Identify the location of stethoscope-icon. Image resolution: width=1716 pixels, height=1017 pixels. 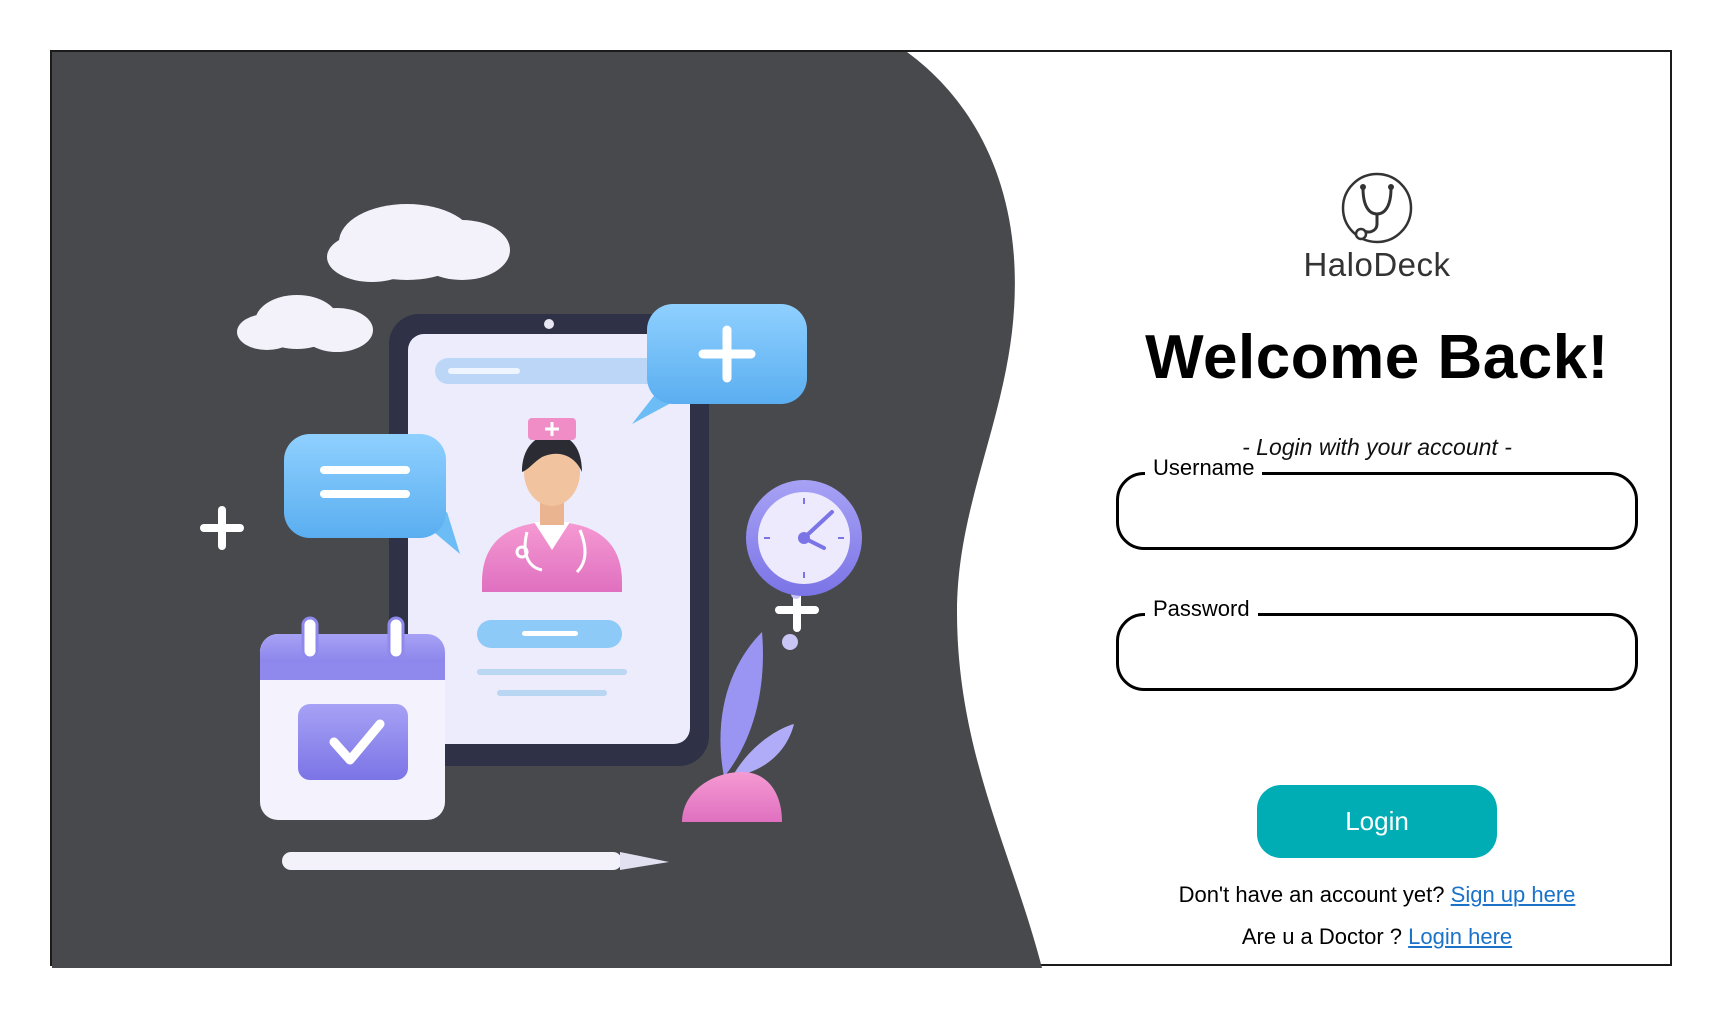
(1377, 208).